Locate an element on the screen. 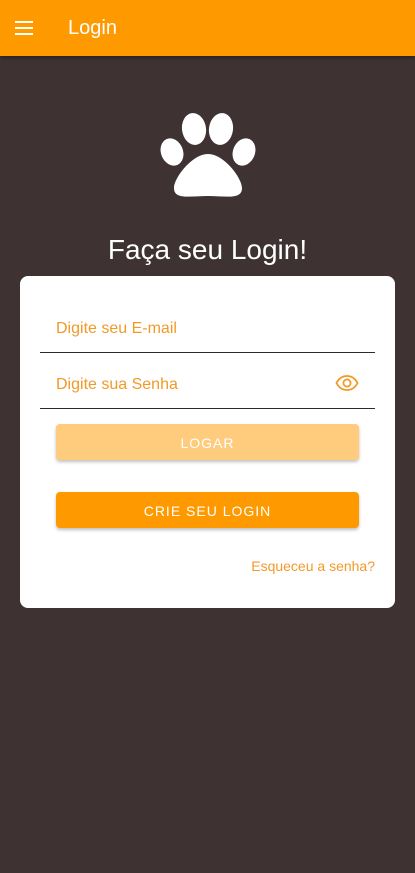 The width and height of the screenshot is (415, 873). menu-button is located at coordinates (24, 28).